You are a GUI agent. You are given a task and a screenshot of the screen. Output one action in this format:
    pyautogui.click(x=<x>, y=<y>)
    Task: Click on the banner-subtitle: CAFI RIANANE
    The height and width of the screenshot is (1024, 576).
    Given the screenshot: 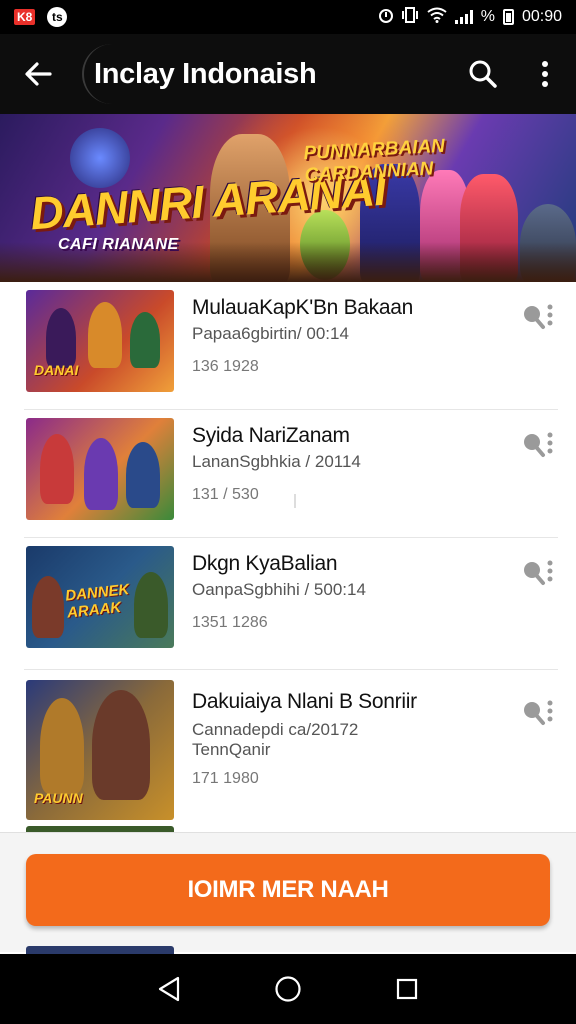 What is the action you would take?
    pyautogui.click(x=118, y=244)
    